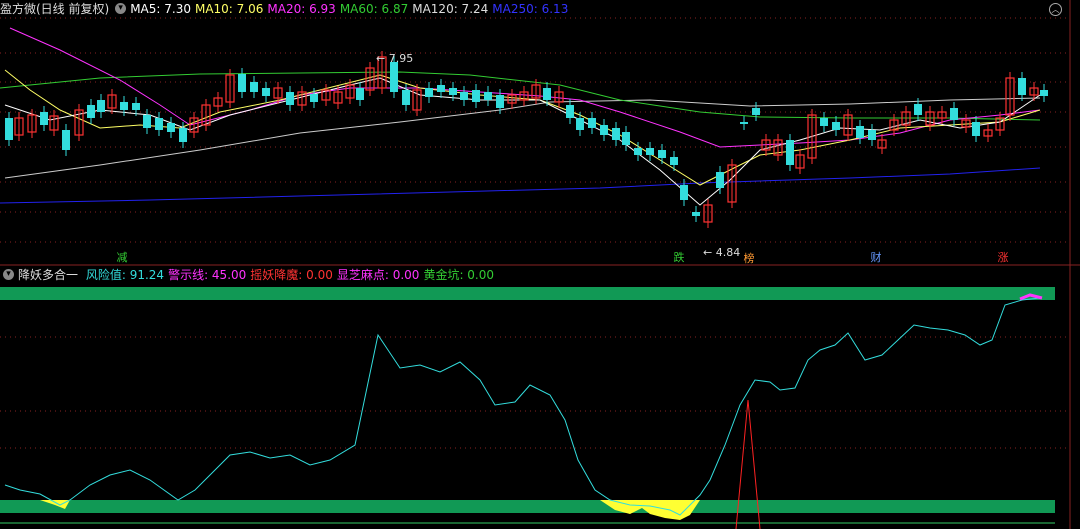 Image resolution: width=1080 pixels, height=529 pixels. What do you see at coordinates (160, 9) in the screenshot?
I see `ma-legend-item: MA5: 7.30` at bounding box center [160, 9].